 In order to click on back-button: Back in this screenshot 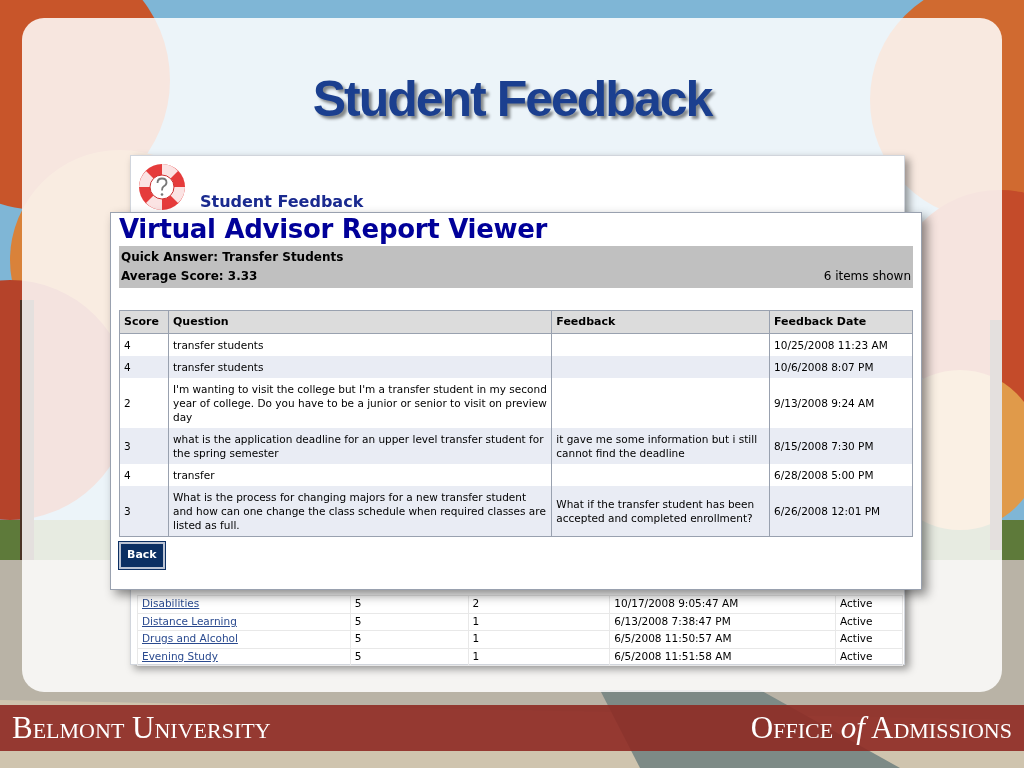, I will do `click(142, 555)`.